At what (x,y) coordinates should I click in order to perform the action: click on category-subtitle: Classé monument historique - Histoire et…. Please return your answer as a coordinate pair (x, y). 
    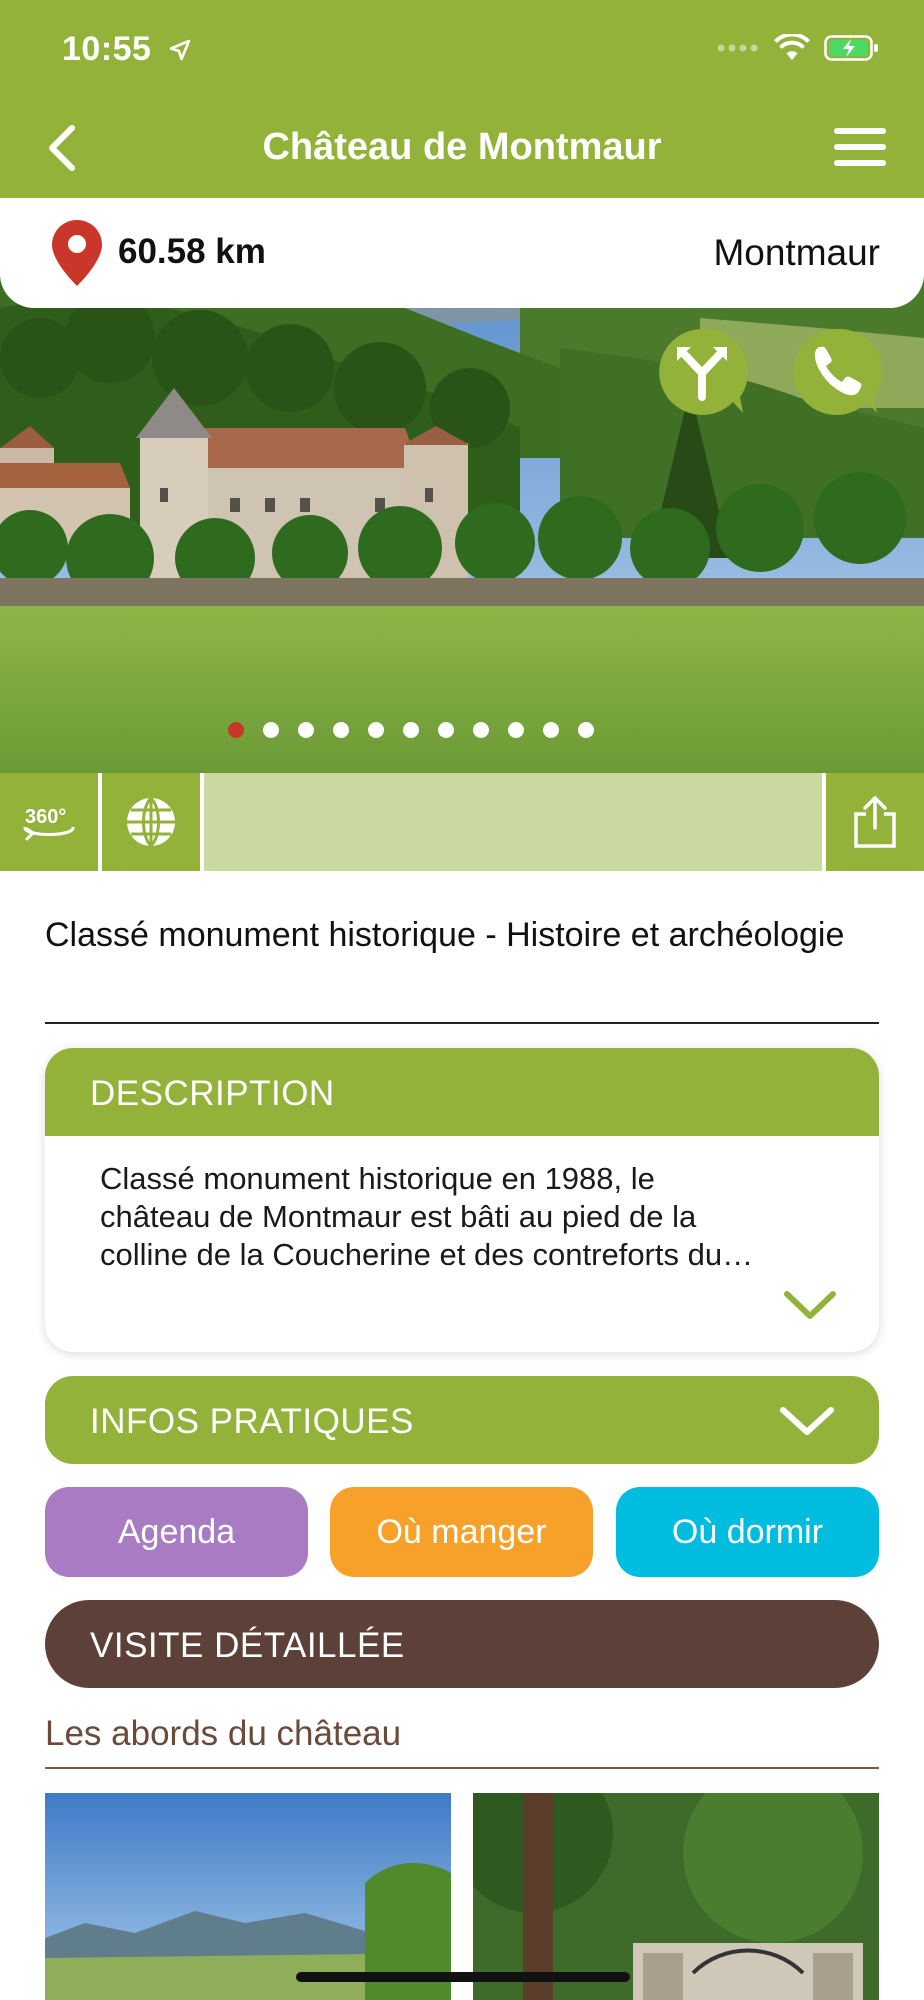
    Looking at the image, I should click on (445, 935).